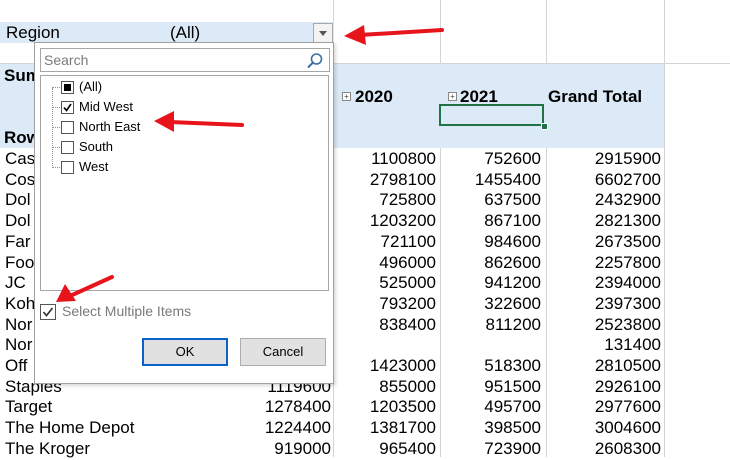 The width and height of the screenshot is (730, 460). Describe the element at coordinates (595, 96) in the screenshot. I see `col-header-grand-total: Grand Total` at that location.